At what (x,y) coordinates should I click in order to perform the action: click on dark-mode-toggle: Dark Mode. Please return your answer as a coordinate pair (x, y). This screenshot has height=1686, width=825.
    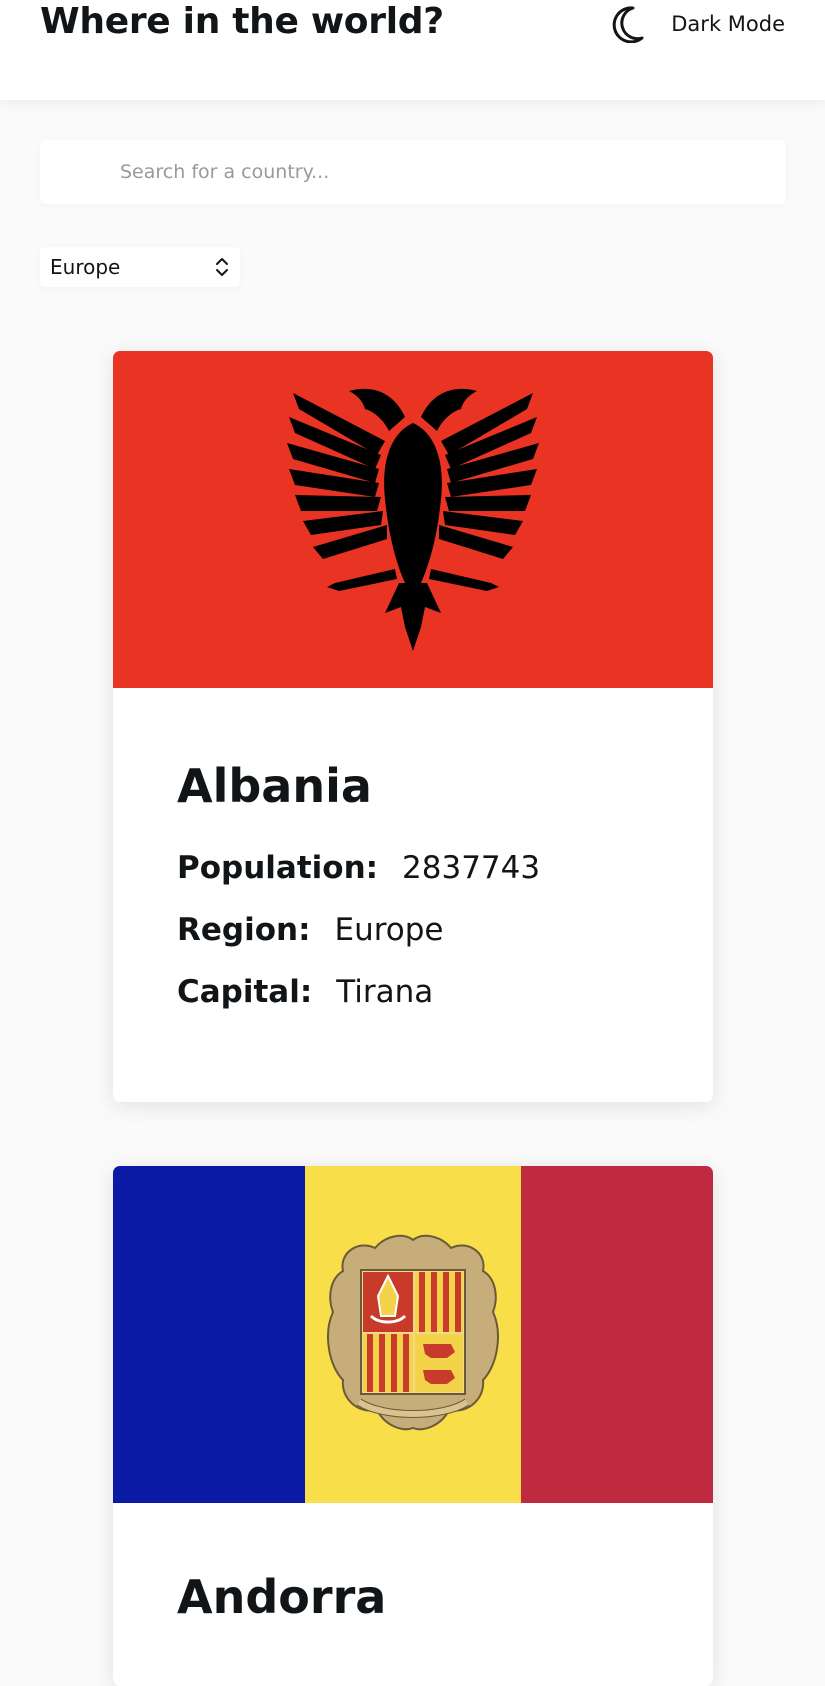
    Looking at the image, I should click on (698, 24).